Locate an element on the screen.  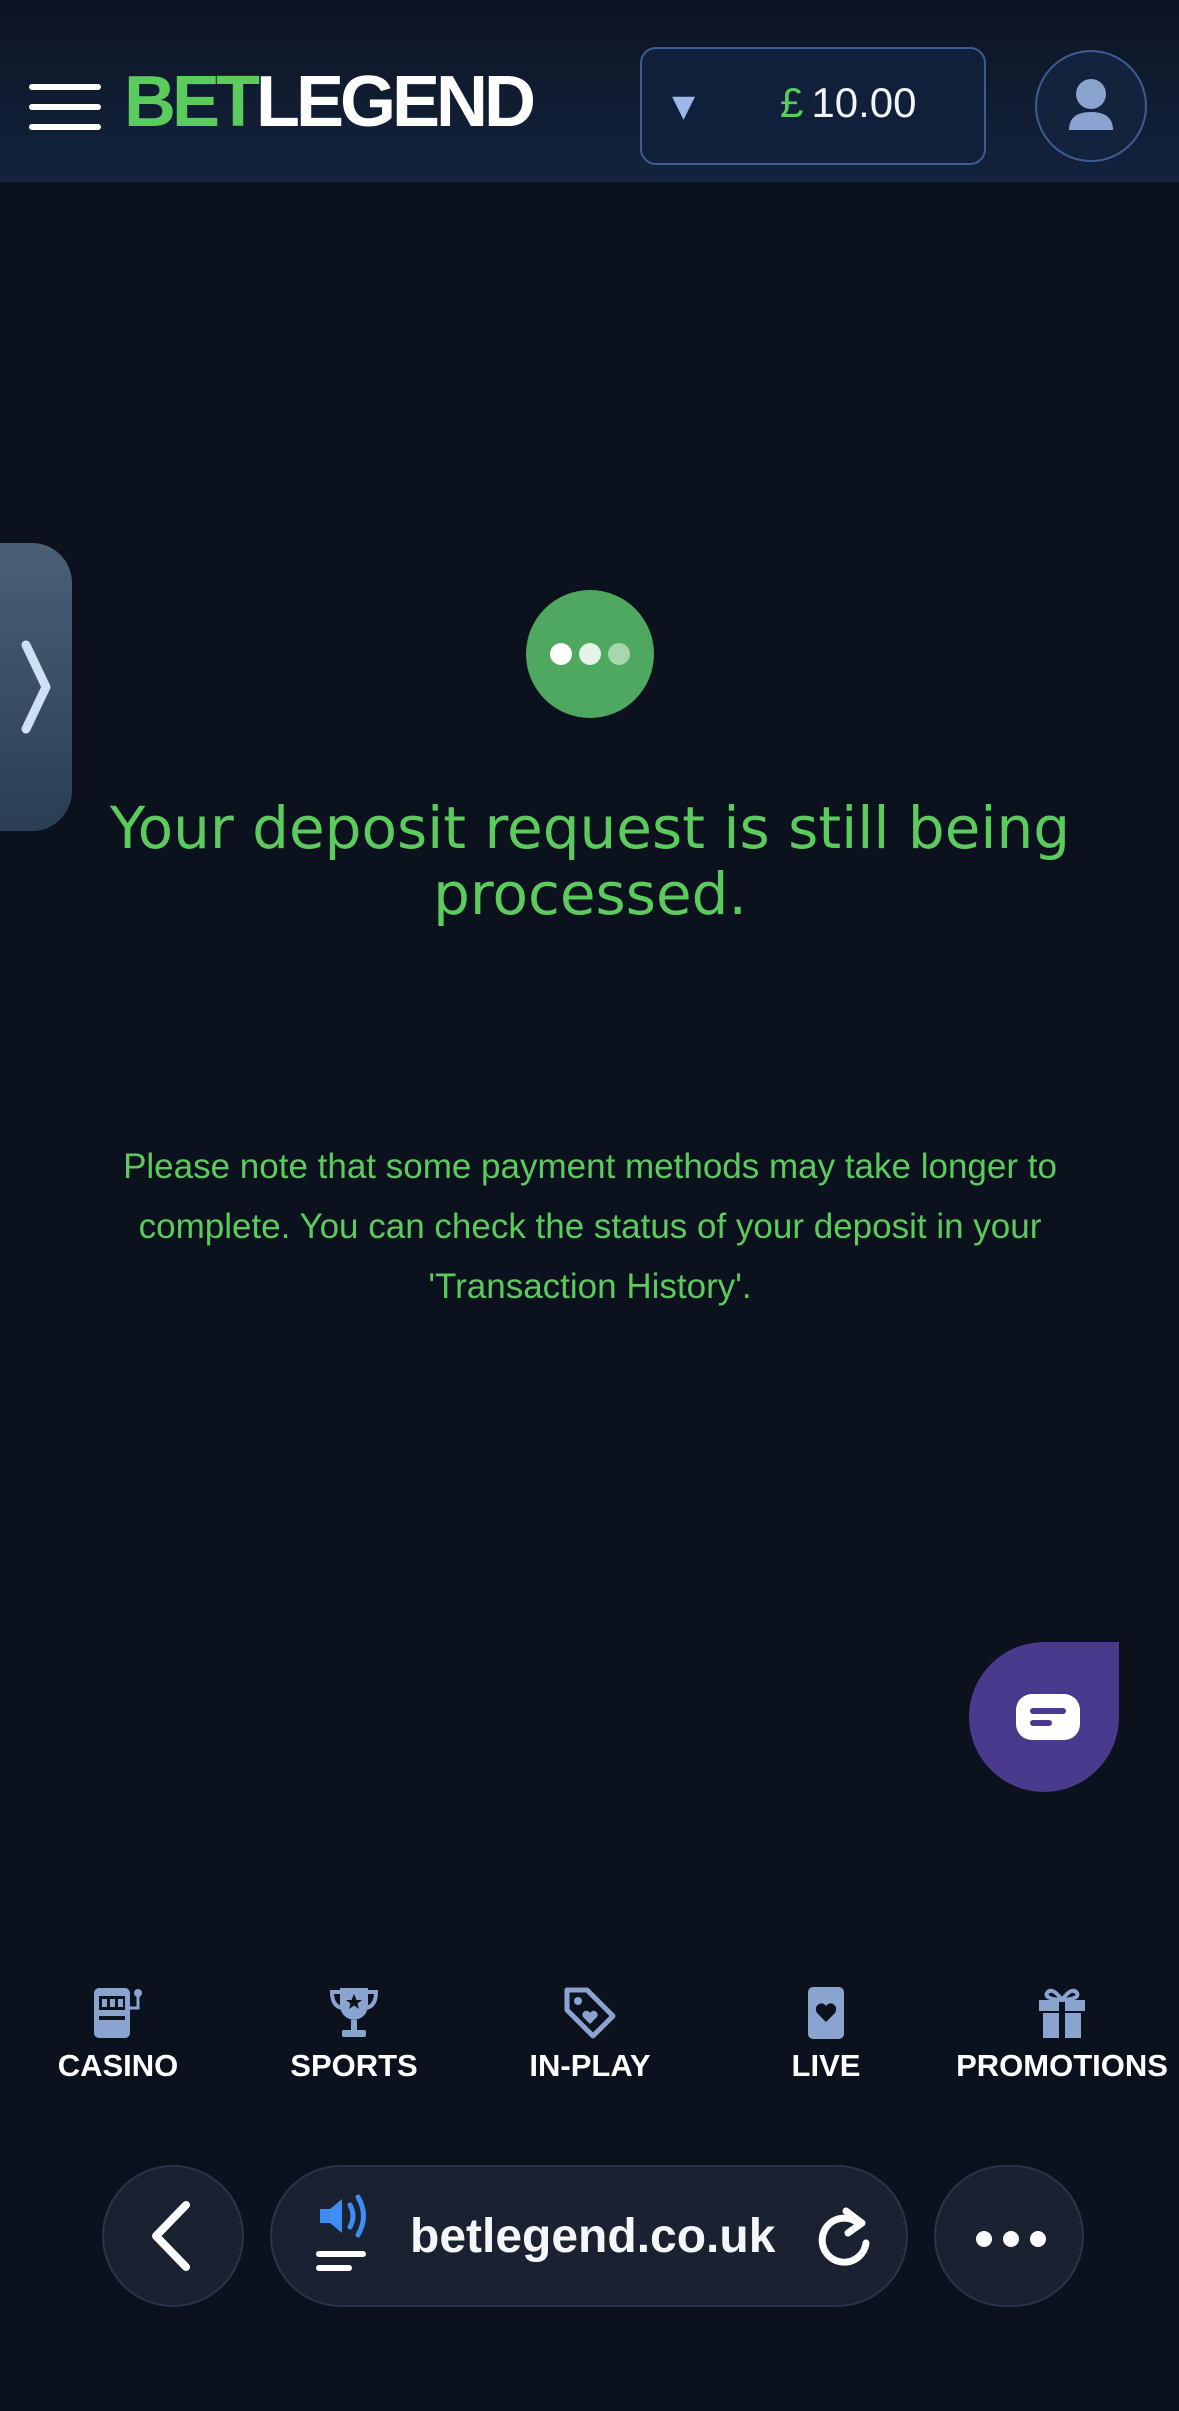
nav-in-play: IN-PLAY is located at coordinates (590, 2039).